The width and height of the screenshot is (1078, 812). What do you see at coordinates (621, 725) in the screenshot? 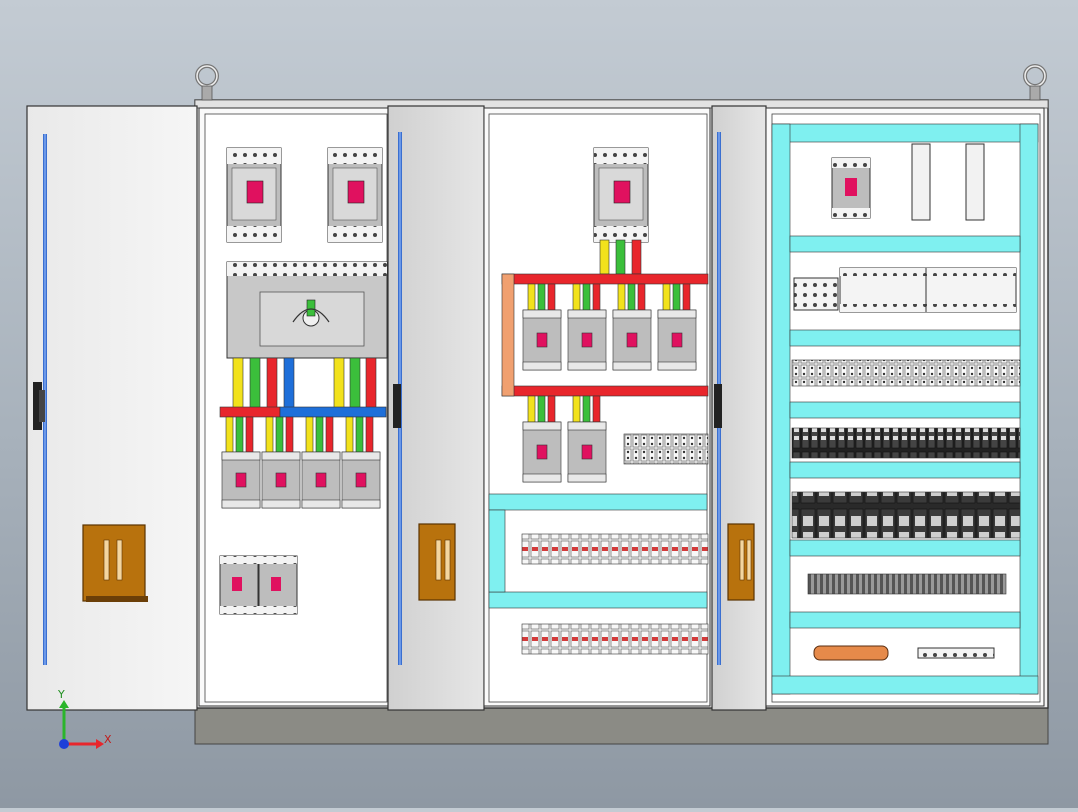
I see `cabinet-plinth` at bounding box center [621, 725].